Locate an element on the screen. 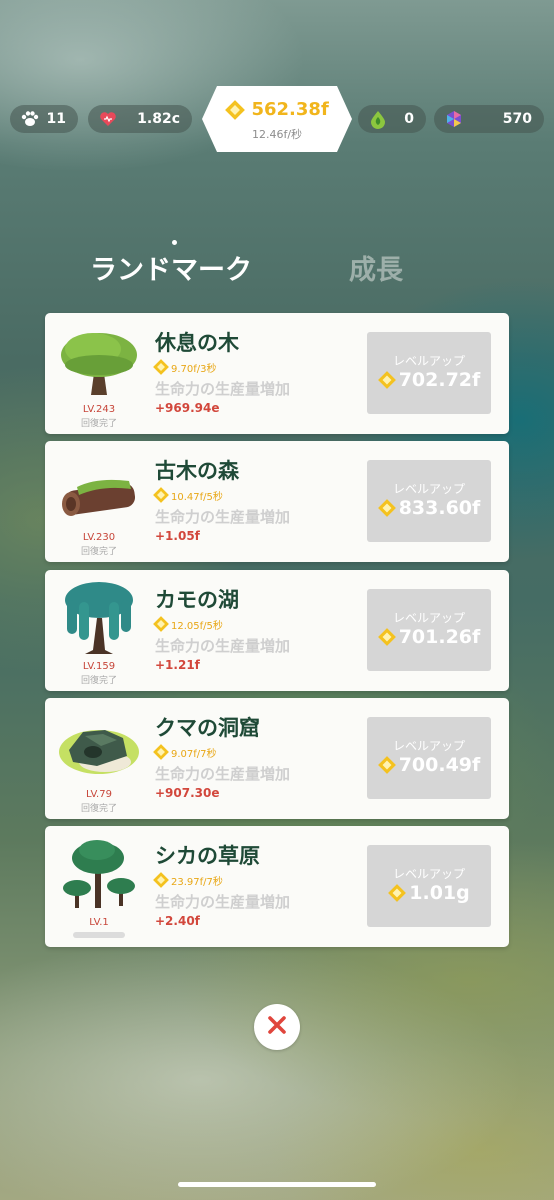 This screenshot has height=1200, width=554. production-rate-text: 23.97f/7秒 is located at coordinates (197, 882).